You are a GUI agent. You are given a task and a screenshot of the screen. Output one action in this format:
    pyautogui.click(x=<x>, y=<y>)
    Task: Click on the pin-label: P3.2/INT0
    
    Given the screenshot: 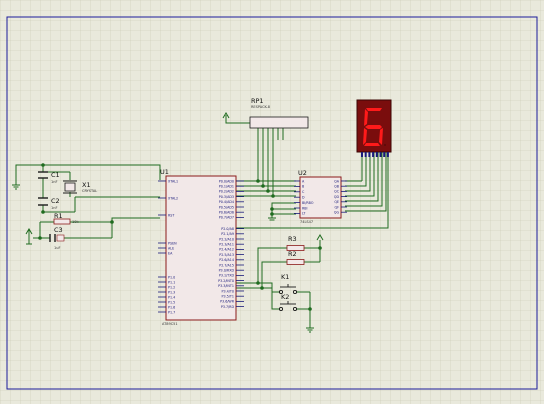 What is the action you would take?
    pyautogui.click(x=226, y=281)
    